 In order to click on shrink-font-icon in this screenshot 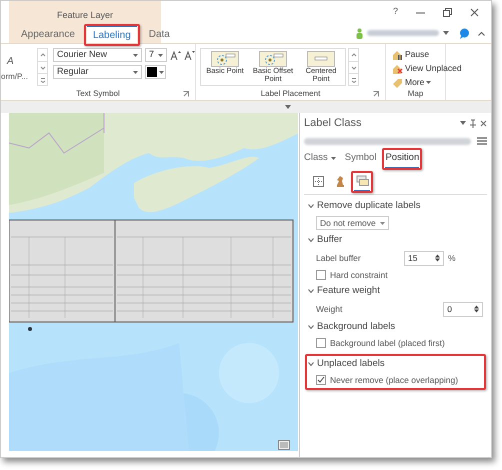, I will do `click(189, 55)`.